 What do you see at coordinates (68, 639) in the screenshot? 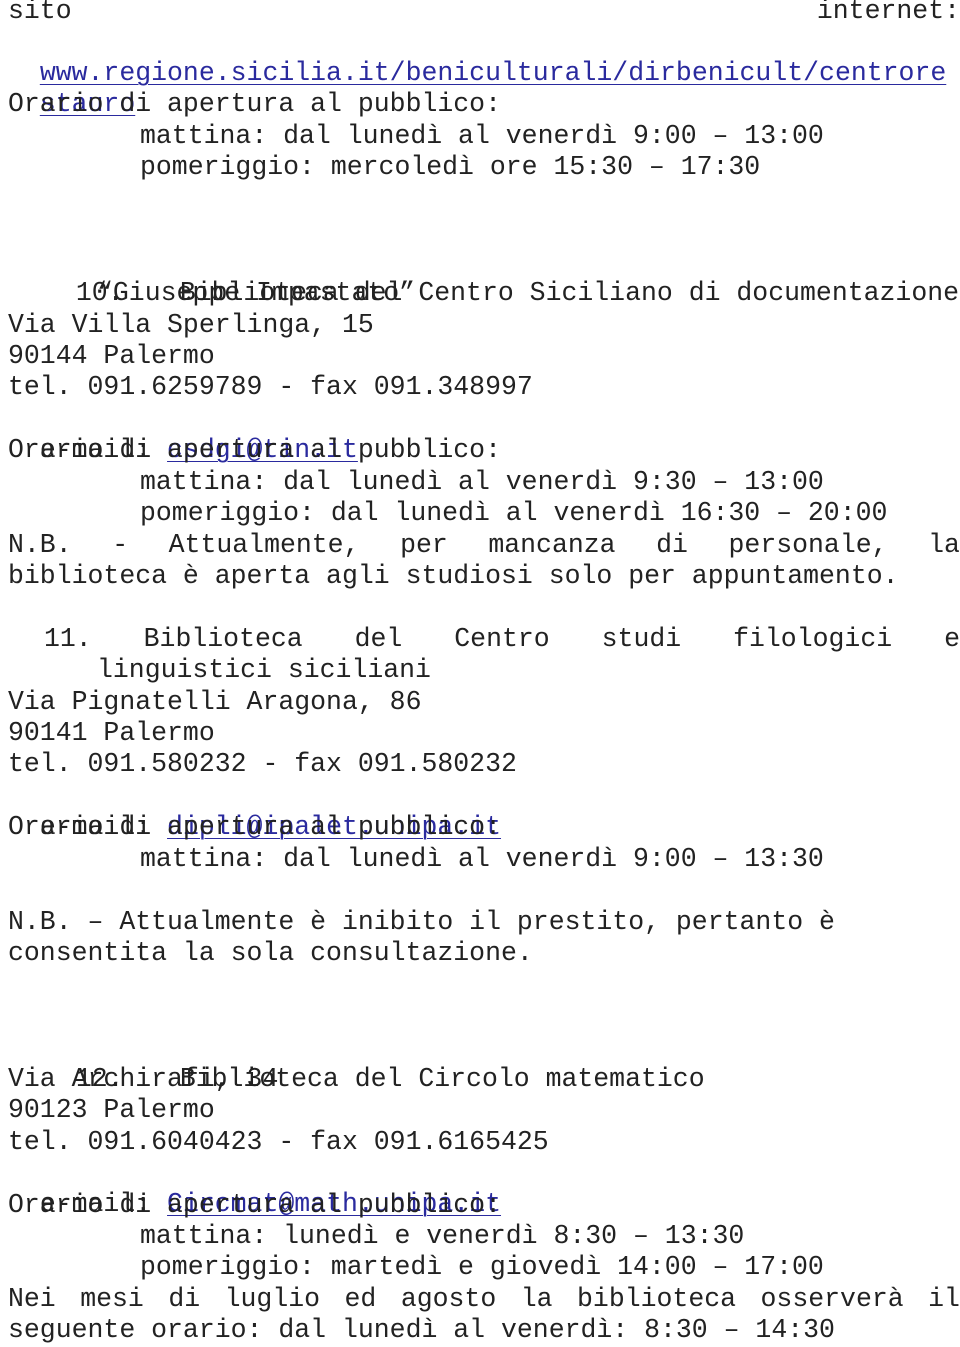
I see `entry-11-number: 11.` at bounding box center [68, 639].